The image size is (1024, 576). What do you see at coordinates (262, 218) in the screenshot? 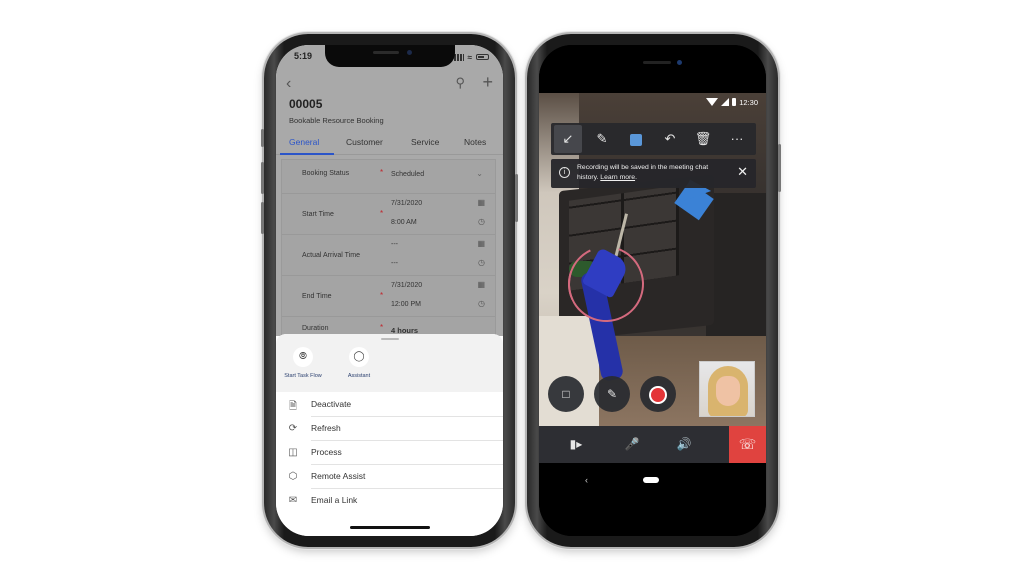
I see `volume-down-button` at bounding box center [262, 218].